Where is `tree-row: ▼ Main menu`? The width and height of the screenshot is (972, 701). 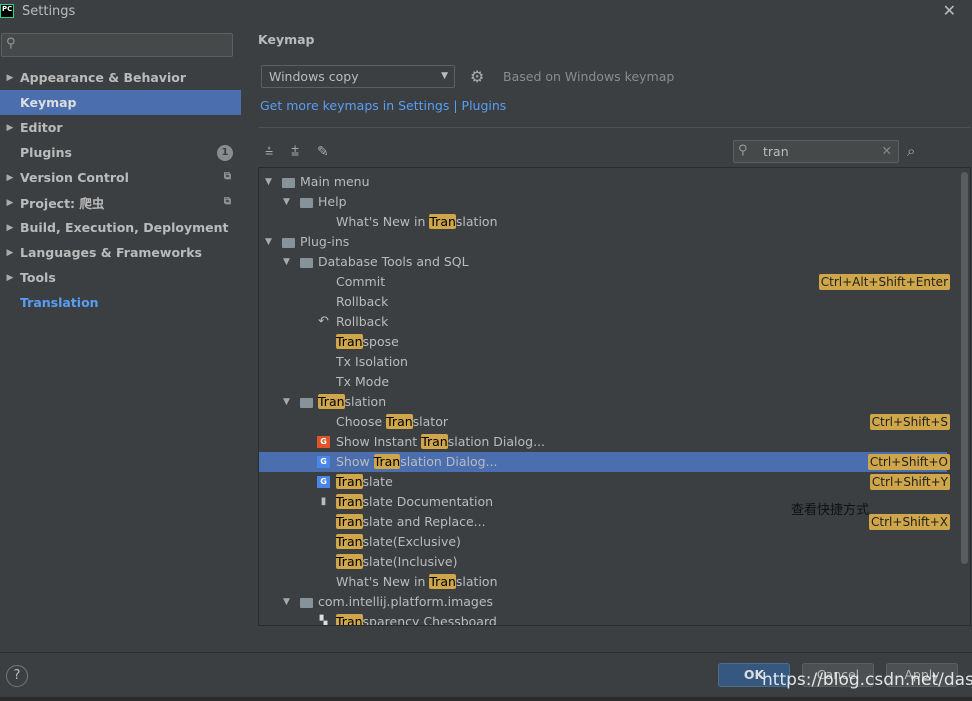
tree-row: ▼ Main menu is located at coordinates (603, 182).